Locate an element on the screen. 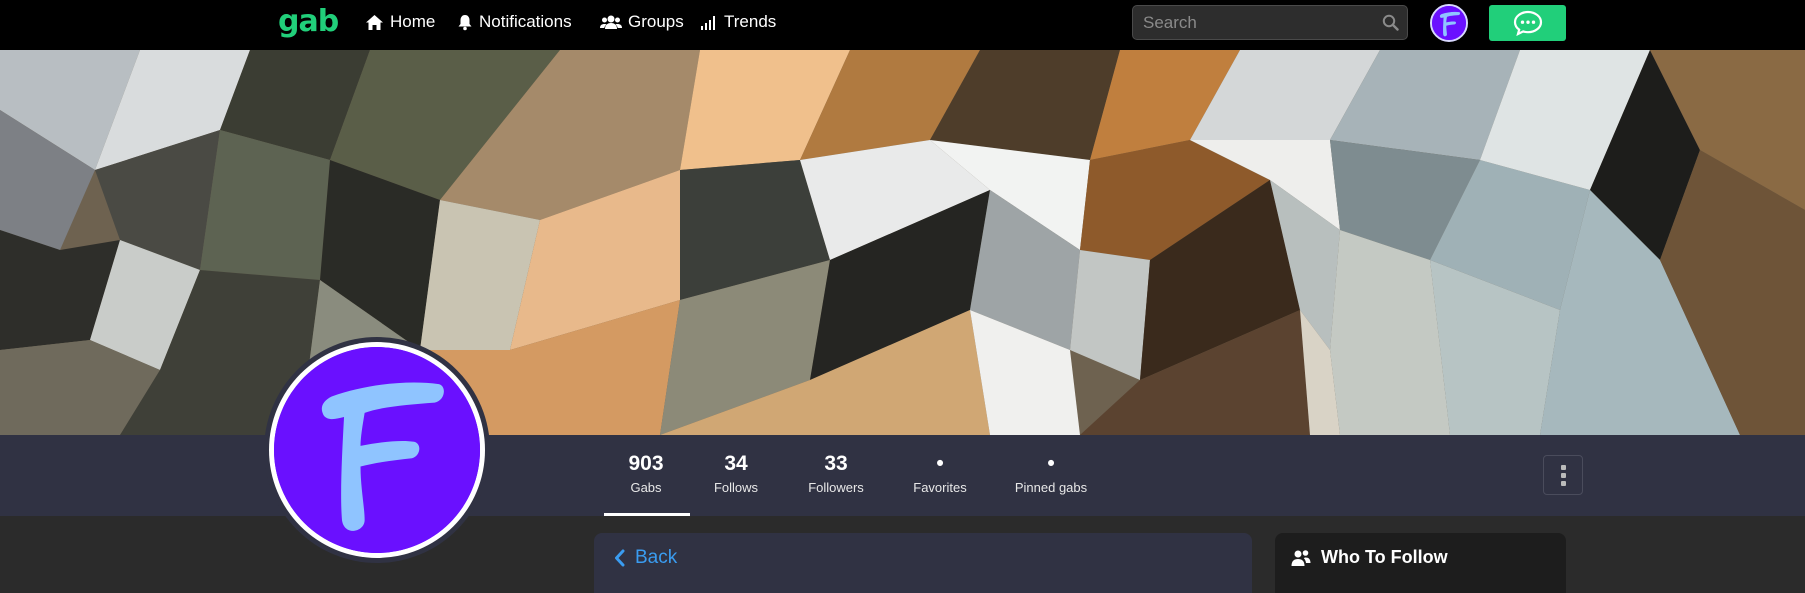 This screenshot has width=1805, height=593. more-options-button is located at coordinates (1563, 475).